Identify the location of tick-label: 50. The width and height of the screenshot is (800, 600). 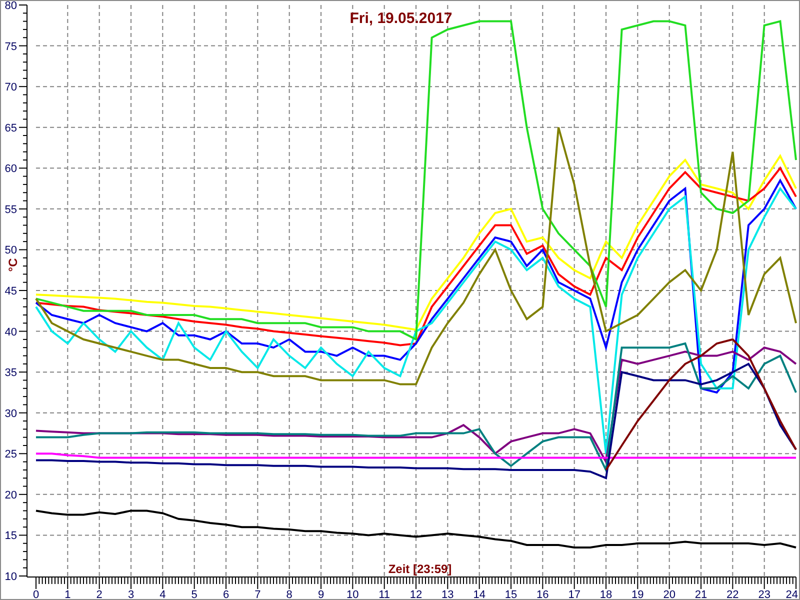
(10, 250).